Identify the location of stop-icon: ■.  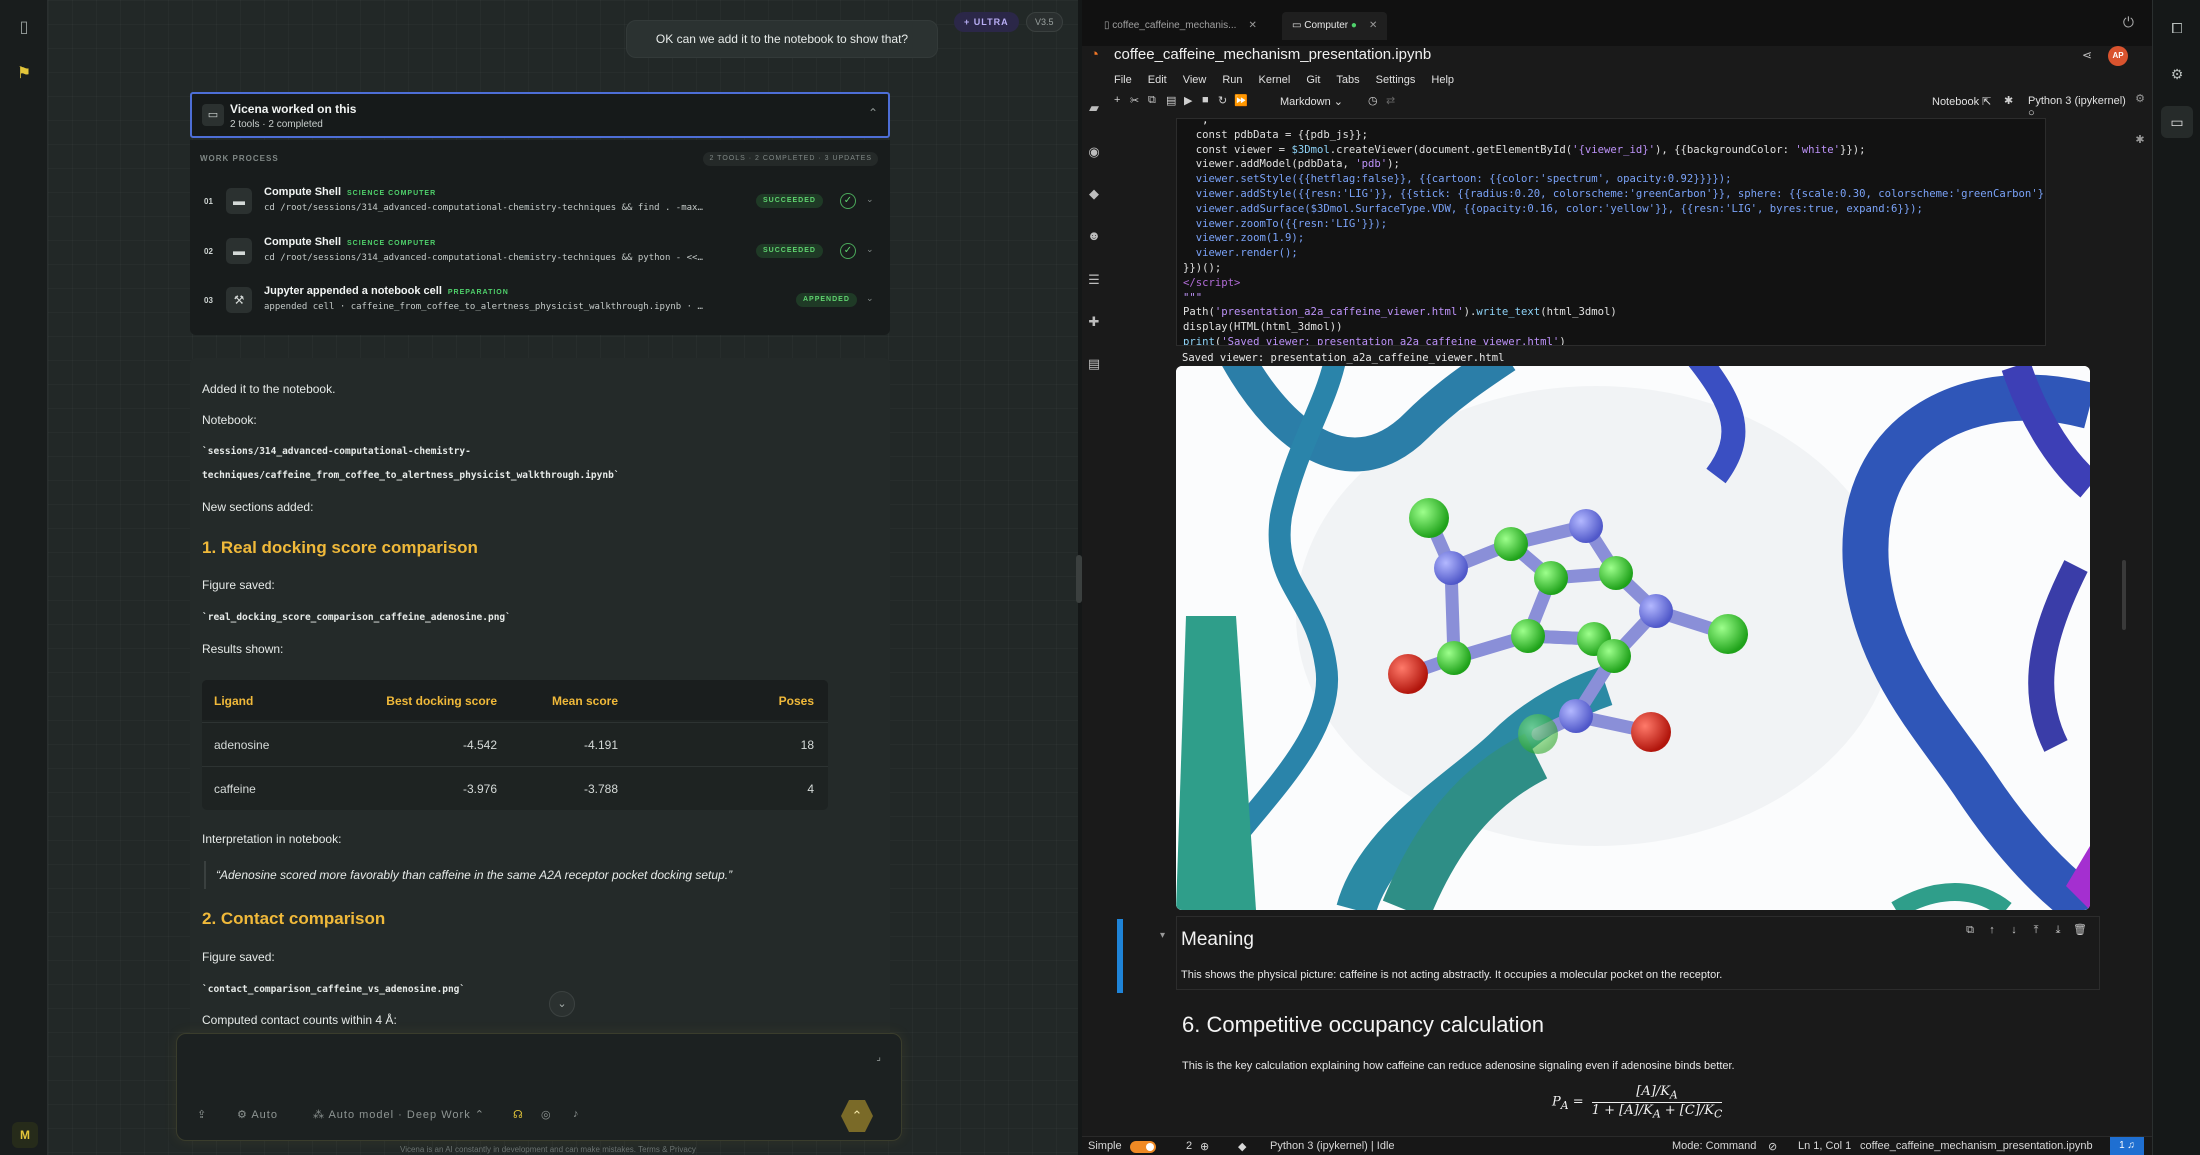
(1205, 100).